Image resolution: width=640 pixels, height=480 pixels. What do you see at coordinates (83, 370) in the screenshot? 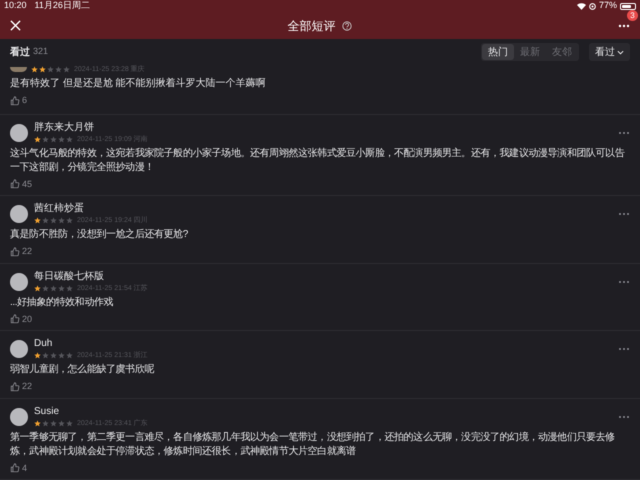
I see `comment-text: 弱智儿童剧，怎么能缺了虞书欣呢` at bounding box center [83, 370].